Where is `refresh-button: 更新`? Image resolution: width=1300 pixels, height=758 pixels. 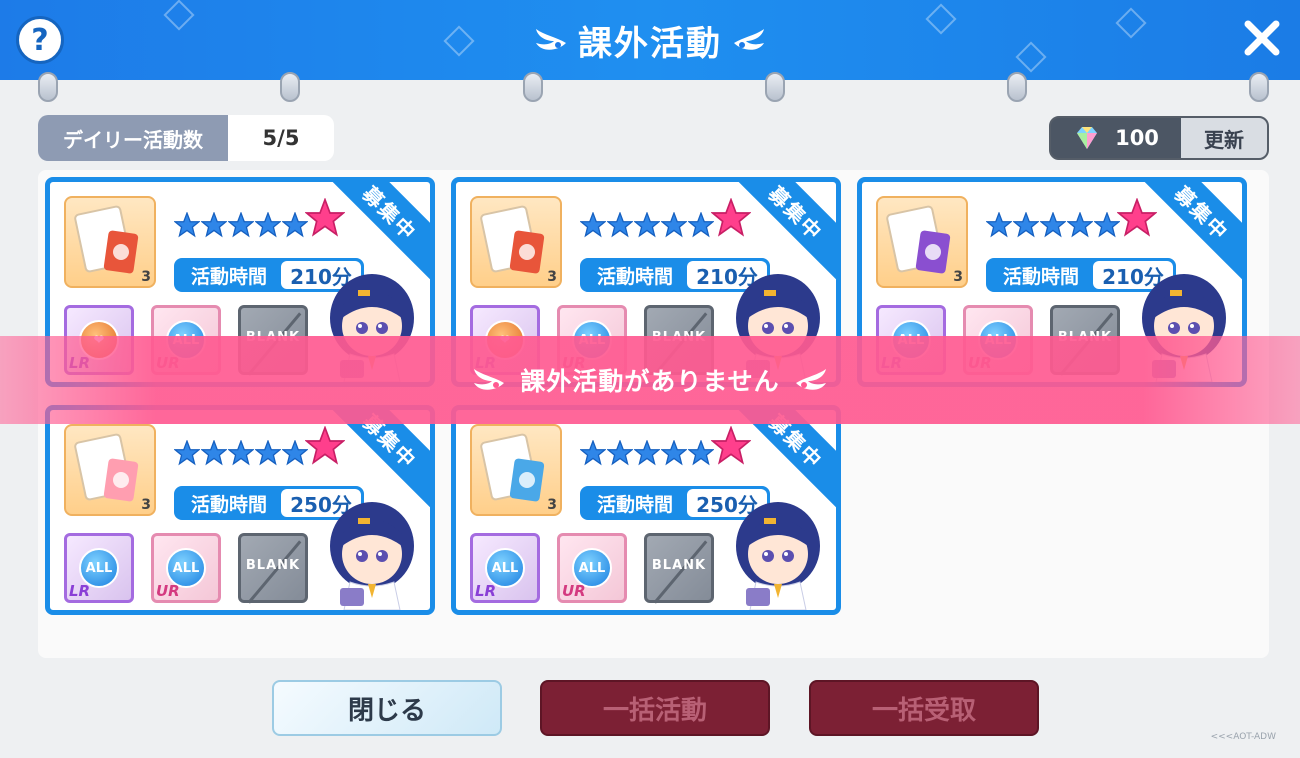
refresh-button: 更新 is located at coordinates (1224, 138).